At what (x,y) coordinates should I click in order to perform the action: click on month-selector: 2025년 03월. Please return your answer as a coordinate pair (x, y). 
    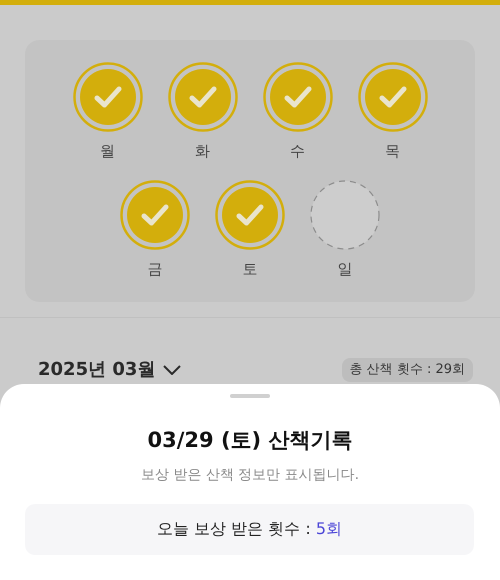
    Looking at the image, I should click on (97, 370).